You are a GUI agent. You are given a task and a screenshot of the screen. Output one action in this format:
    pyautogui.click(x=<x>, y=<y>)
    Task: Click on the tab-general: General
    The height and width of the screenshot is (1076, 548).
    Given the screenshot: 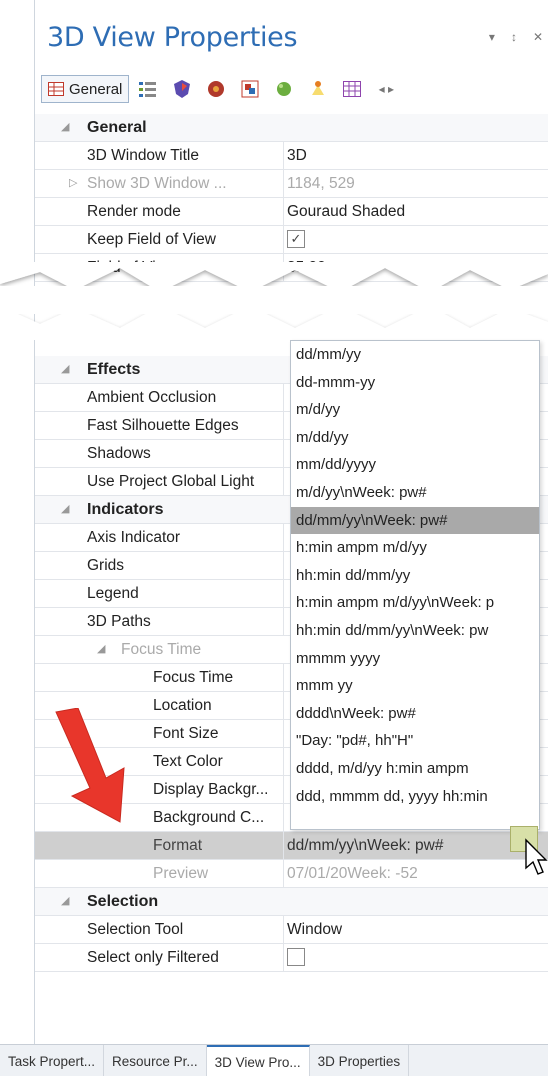 What is the action you would take?
    pyautogui.click(x=85, y=89)
    